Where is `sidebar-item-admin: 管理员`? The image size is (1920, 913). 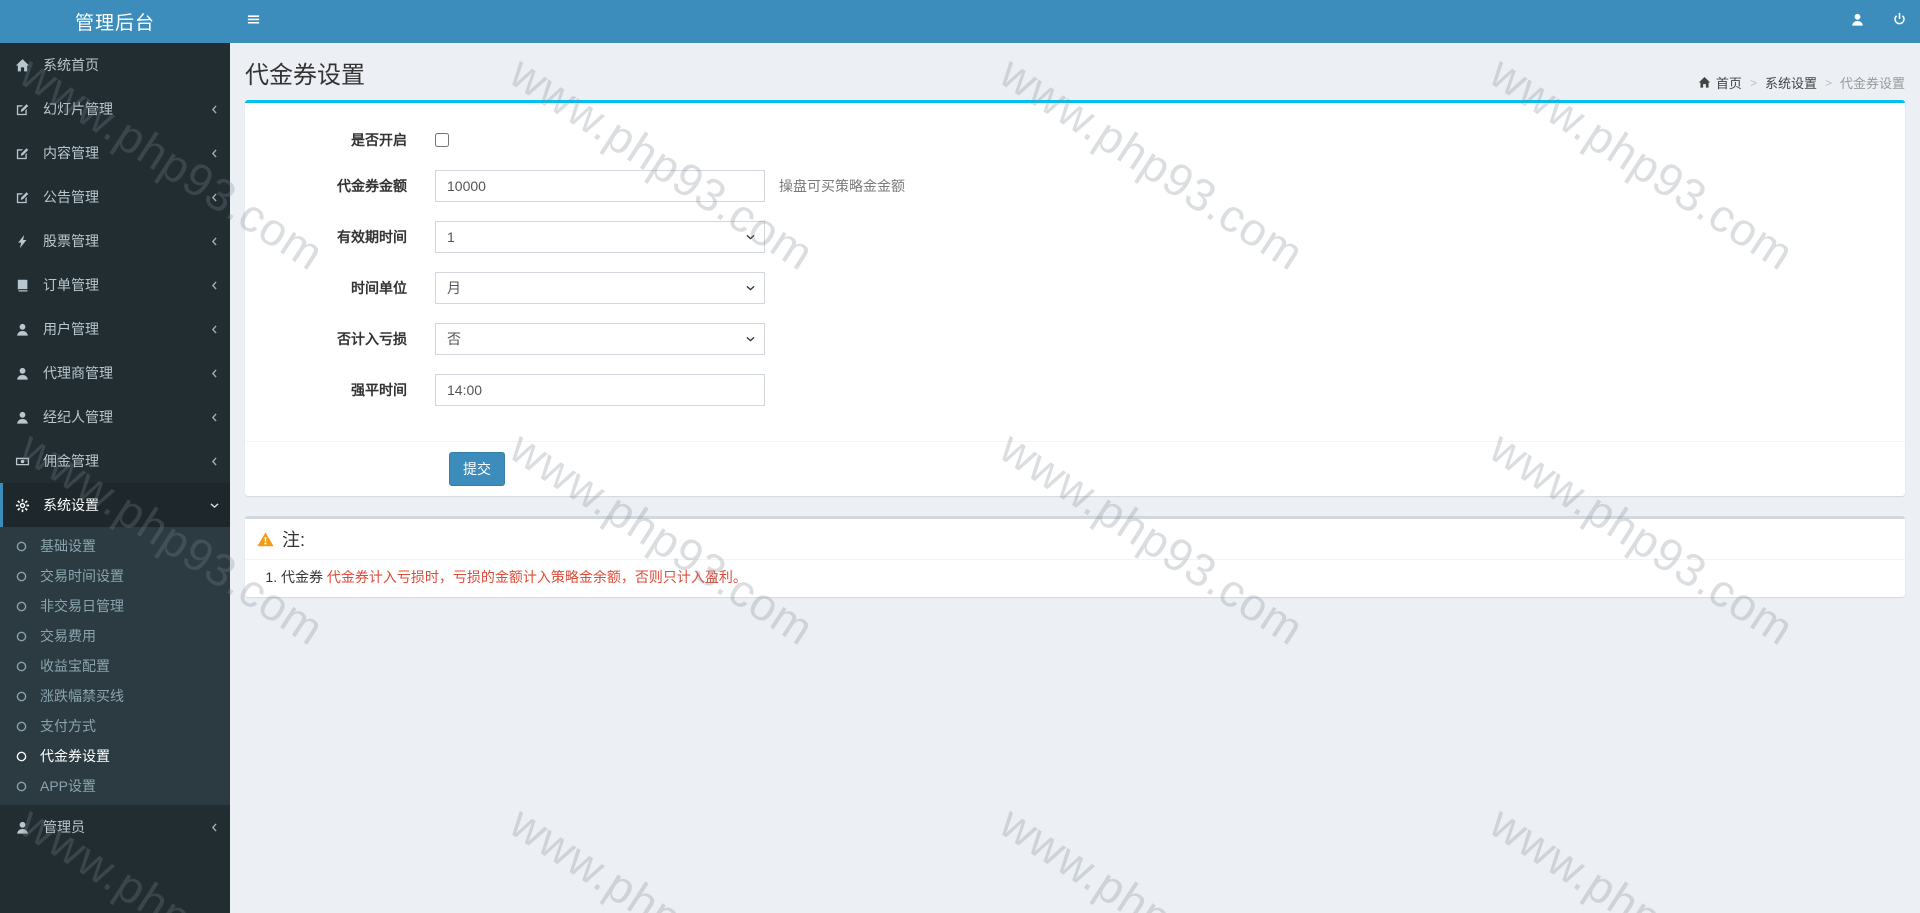
sidebar-item-admin: 管理员 is located at coordinates (115, 827).